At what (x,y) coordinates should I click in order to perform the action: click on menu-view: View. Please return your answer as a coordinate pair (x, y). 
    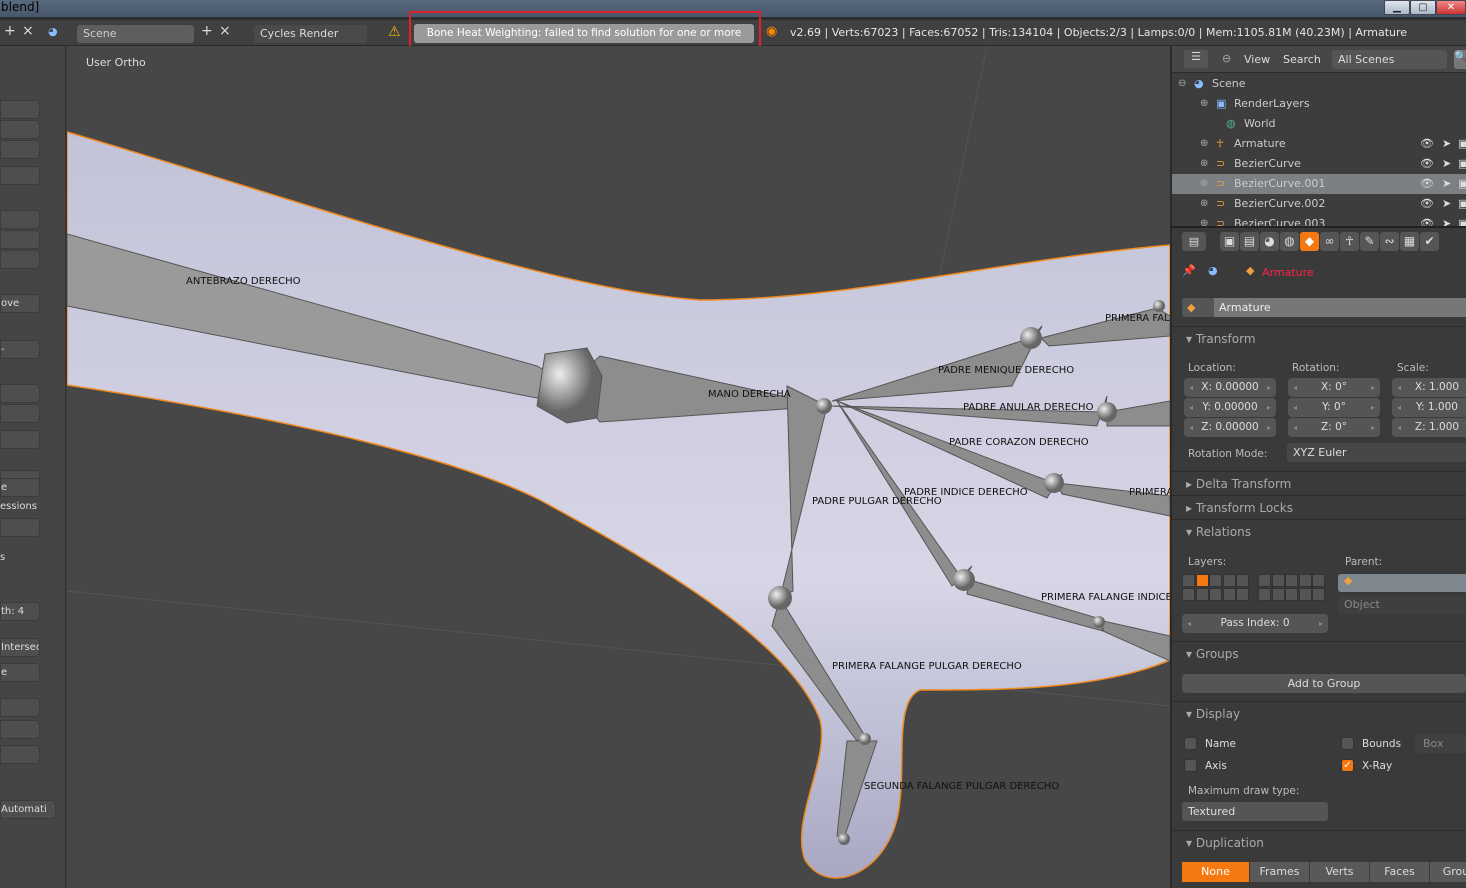
    Looking at the image, I should click on (1257, 59).